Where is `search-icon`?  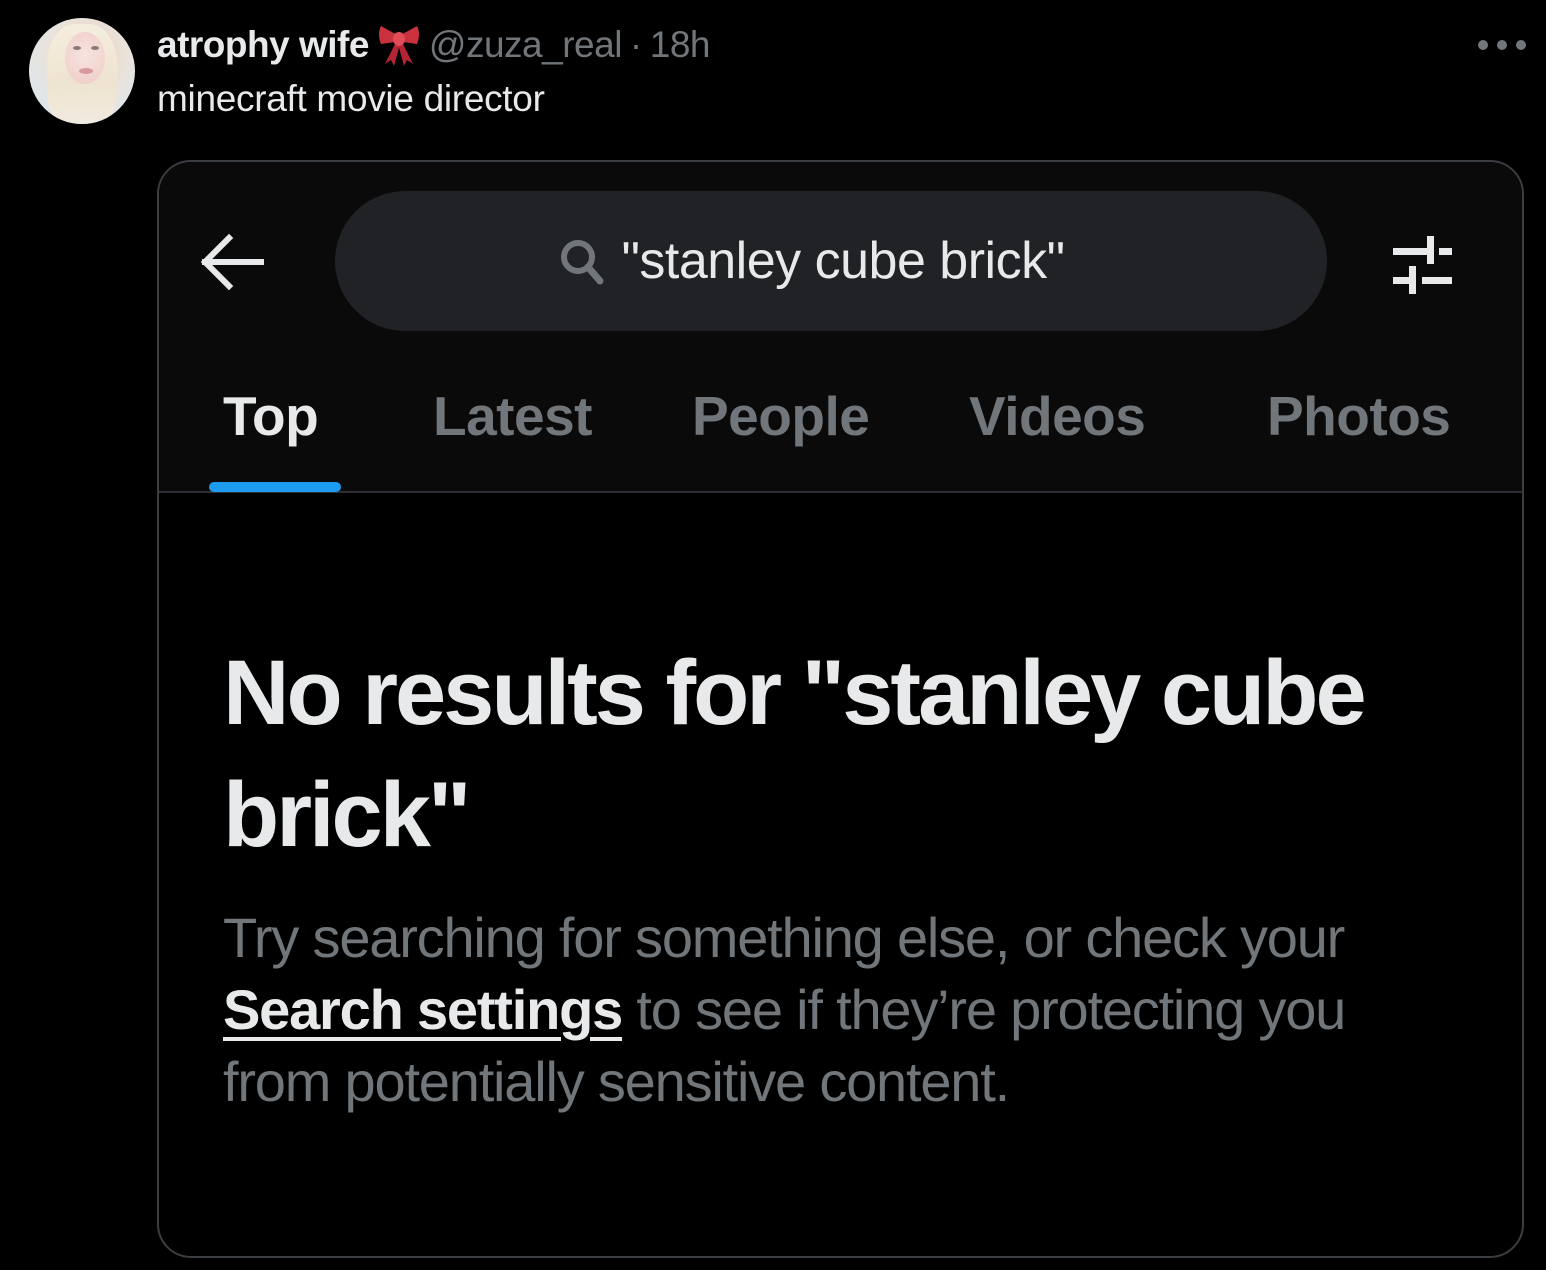
search-icon is located at coordinates (582, 262).